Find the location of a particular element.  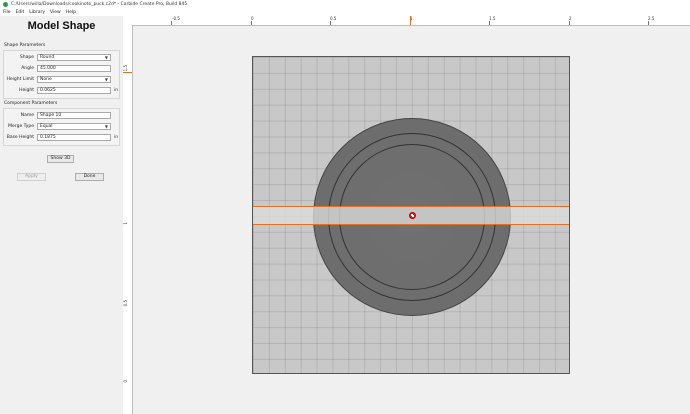

menu-library: Library is located at coordinates (37, 12).